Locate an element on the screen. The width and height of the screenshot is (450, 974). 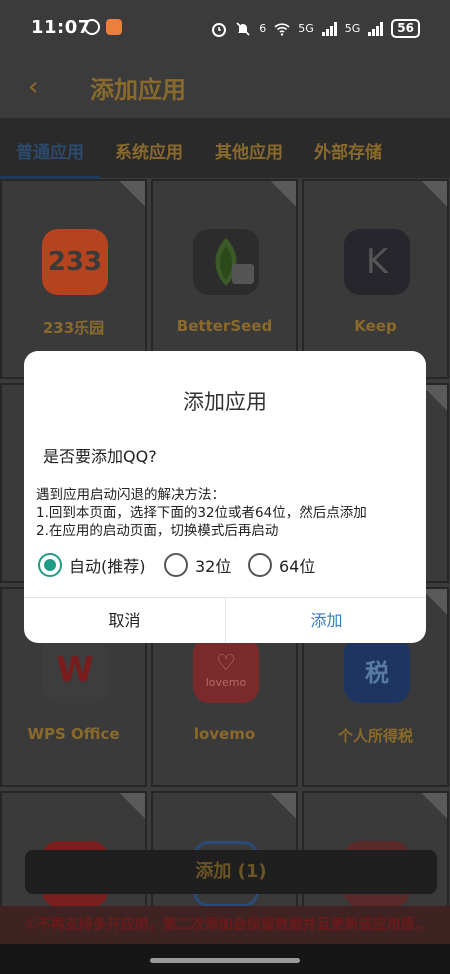
app-233-icon: 233 is located at coordinates (75, 262).